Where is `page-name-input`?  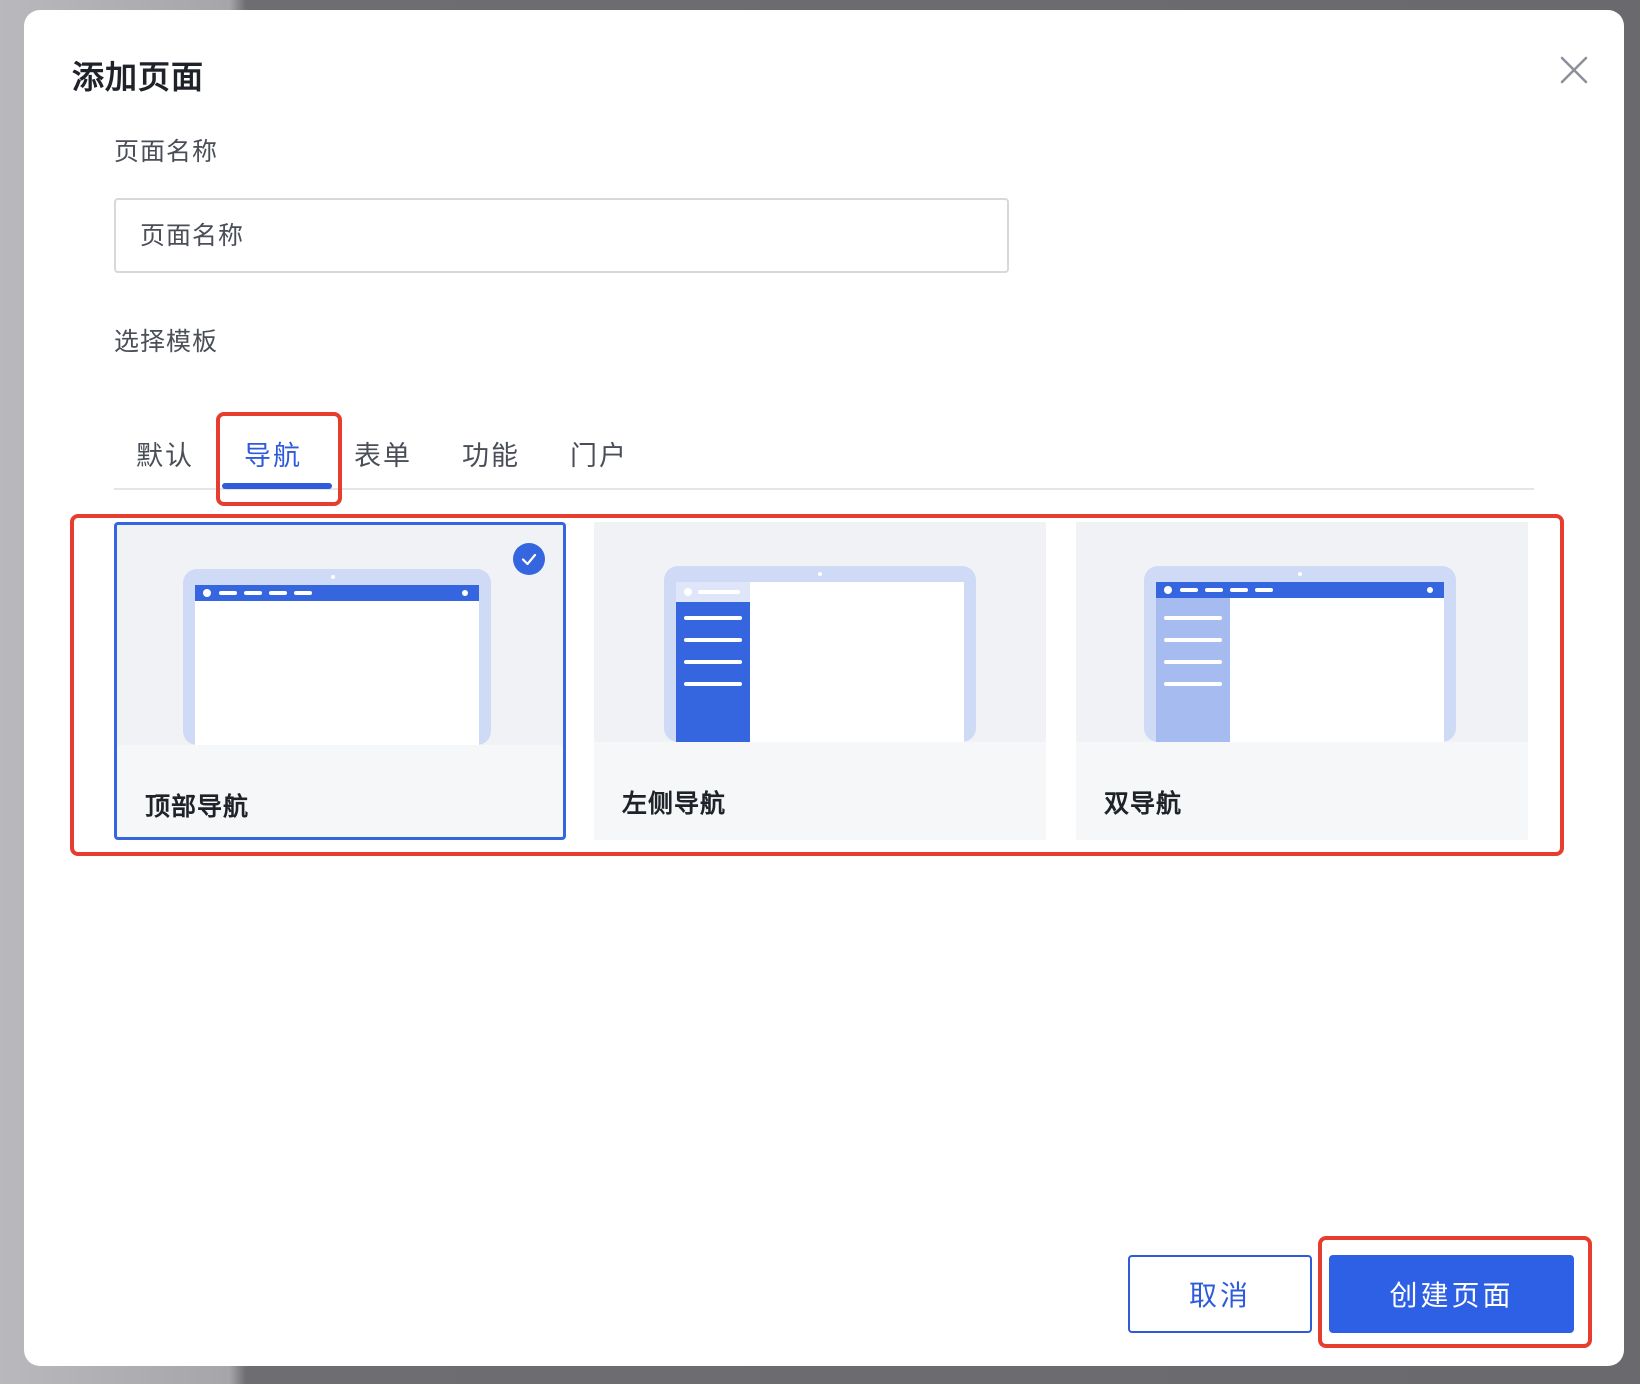
page-name-input is located at coordinates (561, 235).